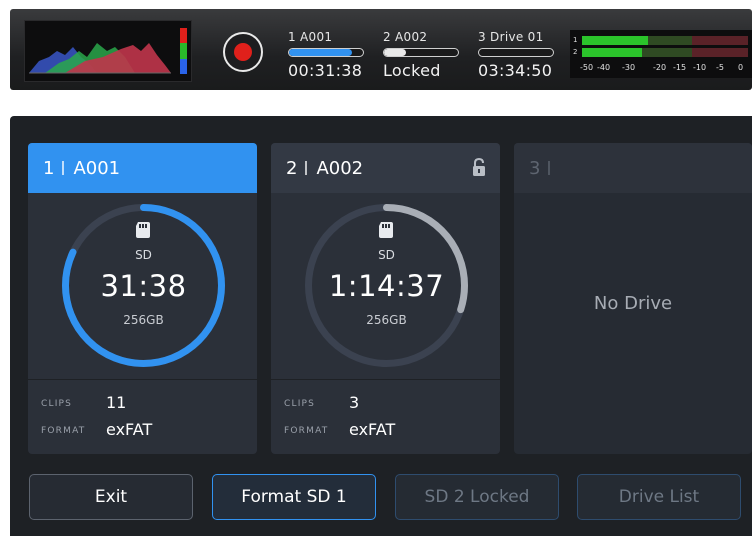  I want to click on slot-card-title: 3, so click(544, 168).